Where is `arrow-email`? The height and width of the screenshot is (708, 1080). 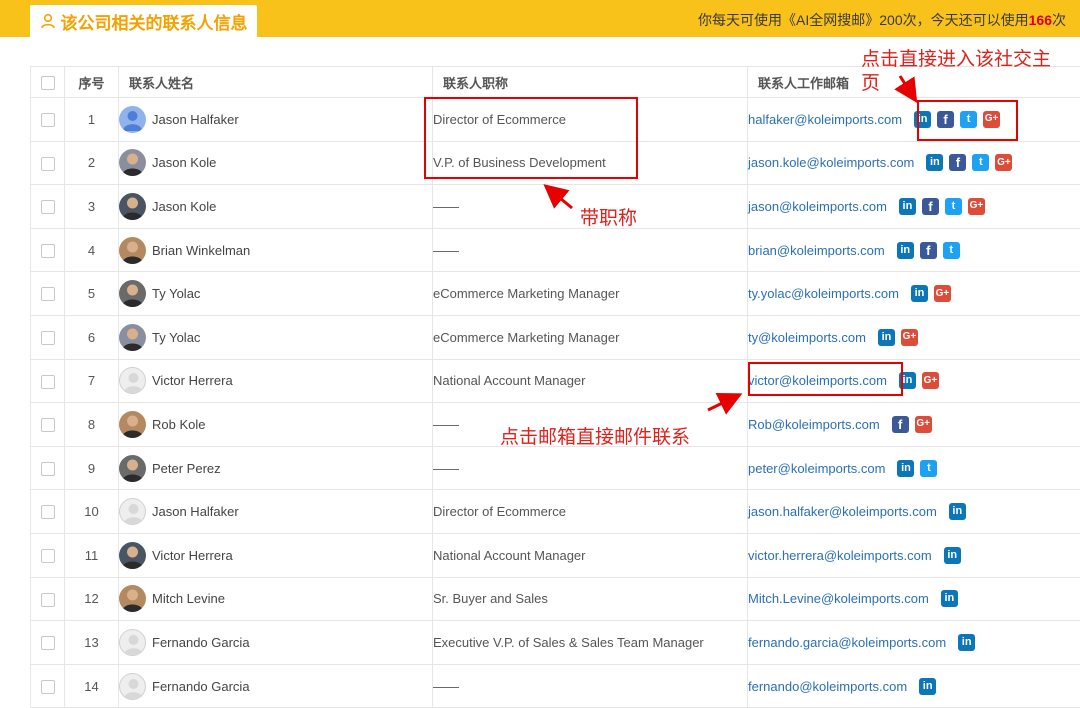
arrow-email is located at coordinates (722, 403).